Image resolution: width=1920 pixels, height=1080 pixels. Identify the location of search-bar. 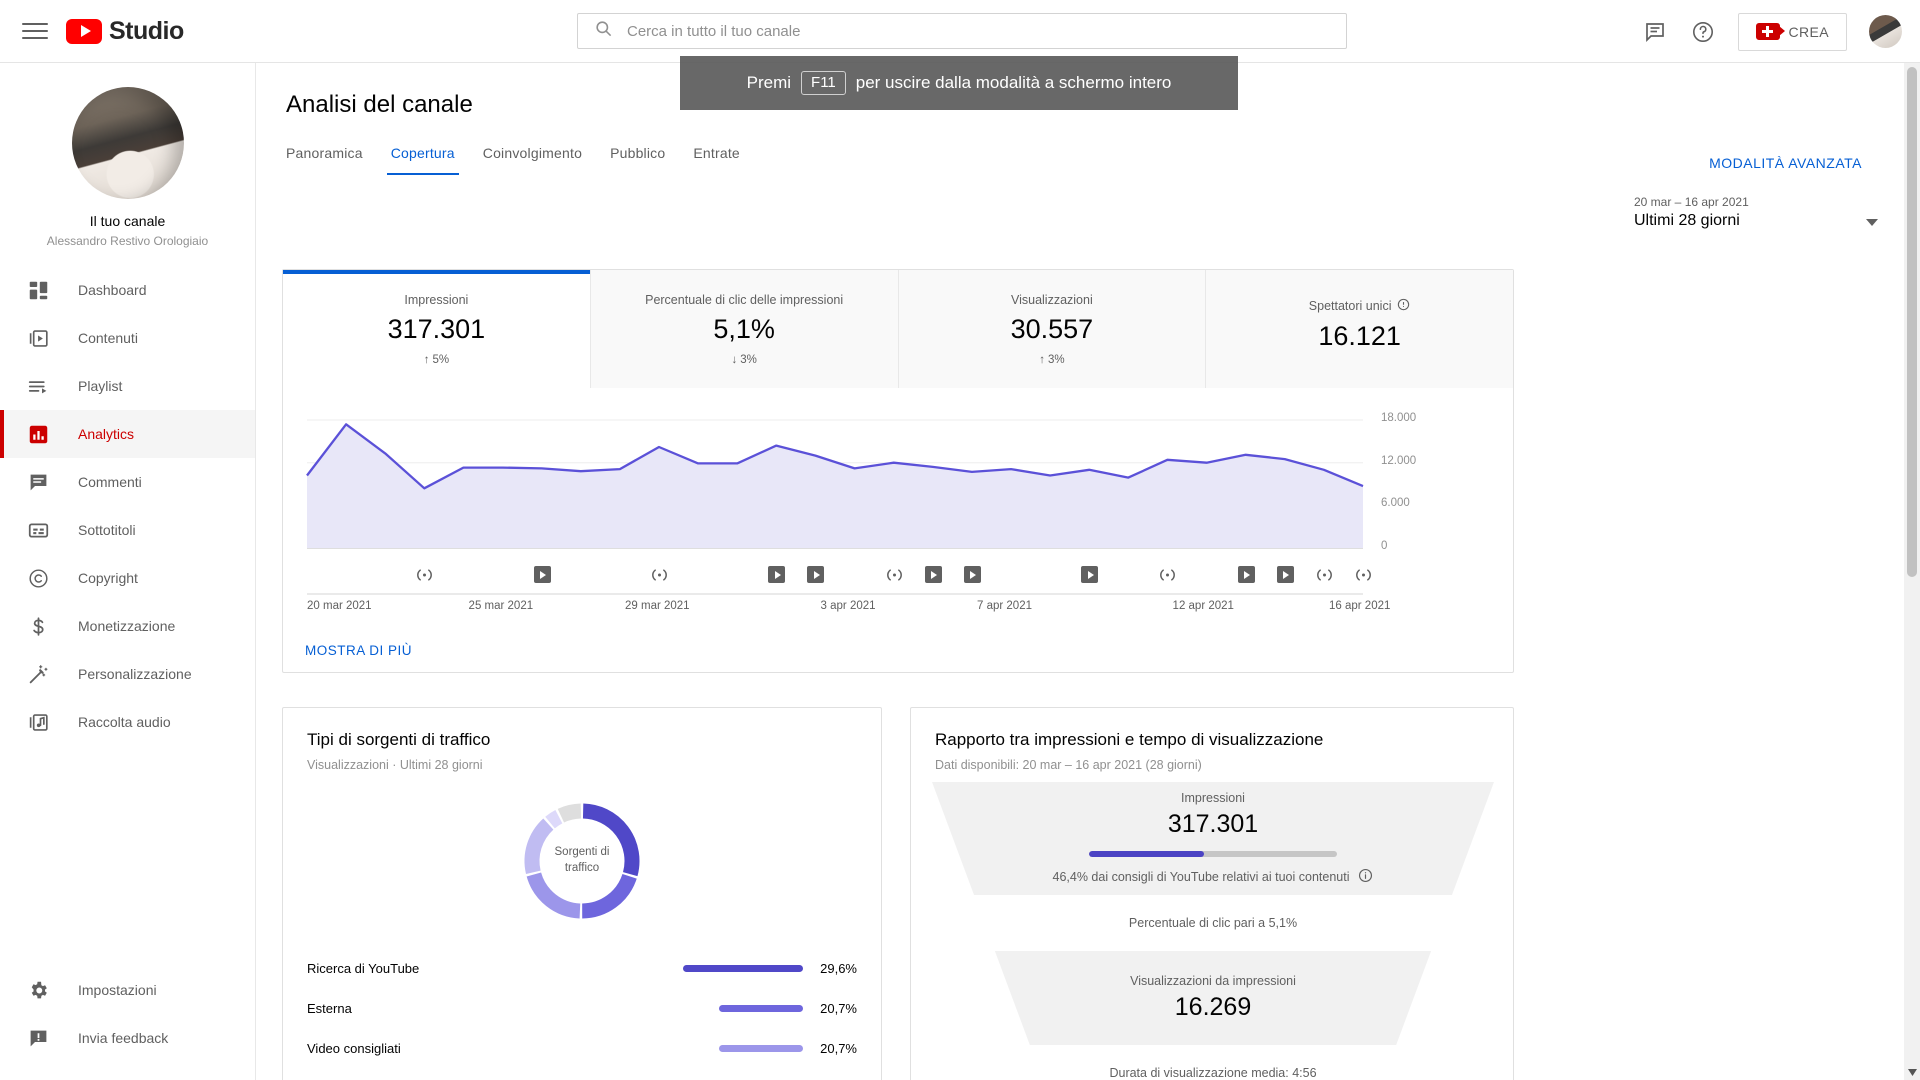
(962, 31).